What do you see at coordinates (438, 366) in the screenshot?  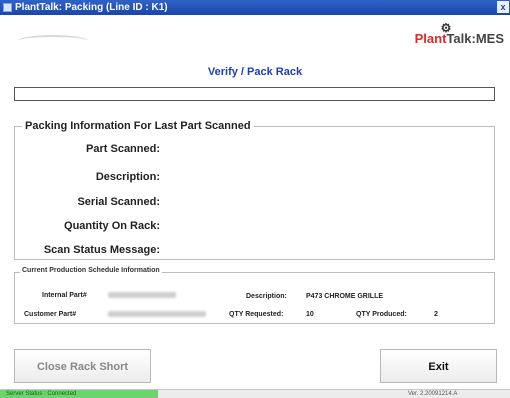 I see `exit-button: Exit` at bounding box center [438, 366].